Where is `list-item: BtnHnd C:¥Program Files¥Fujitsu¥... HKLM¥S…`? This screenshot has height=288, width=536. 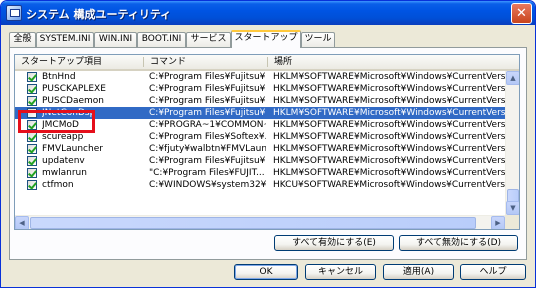
list-item: BtnHnd C:¥Program Files¥Fujitsu¥... HKLM¥S… is located at coordinates (260, 77).